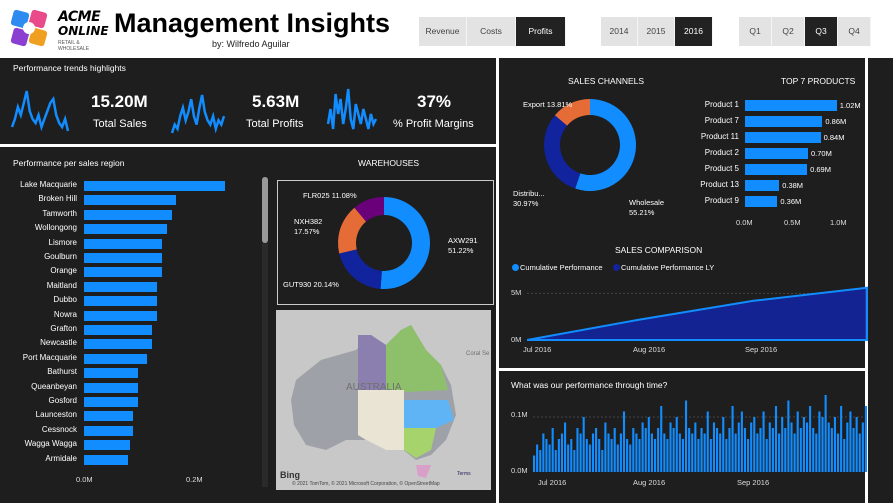 The width and height of the screenshot is (893, 503). What do you see at coordinates (694, 31) in the screenshot?
I see `year-button-2016: 2016` at bounding box center [694, 31].